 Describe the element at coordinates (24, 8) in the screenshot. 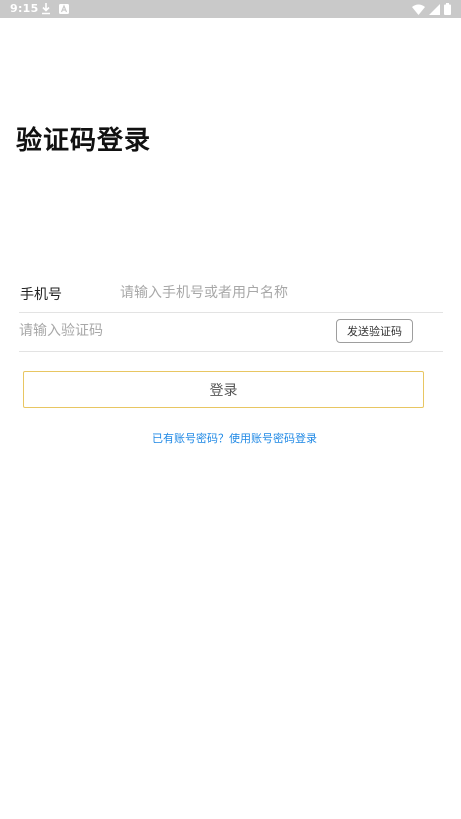

I see `status-time: 9:15` at that location.